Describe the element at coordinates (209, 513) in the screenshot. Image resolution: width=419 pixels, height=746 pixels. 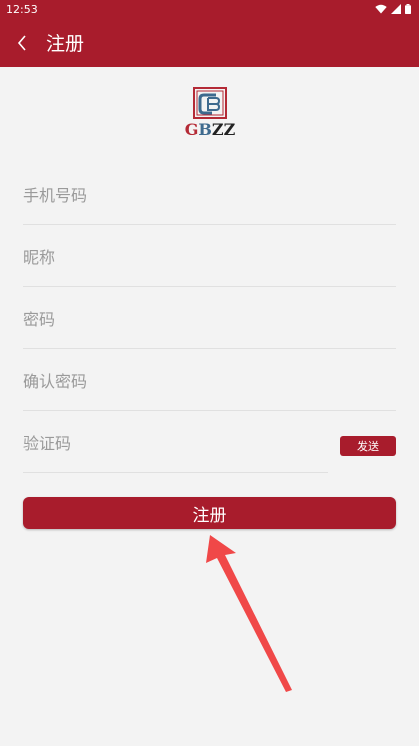
I see `register-button: 注册` at that location.